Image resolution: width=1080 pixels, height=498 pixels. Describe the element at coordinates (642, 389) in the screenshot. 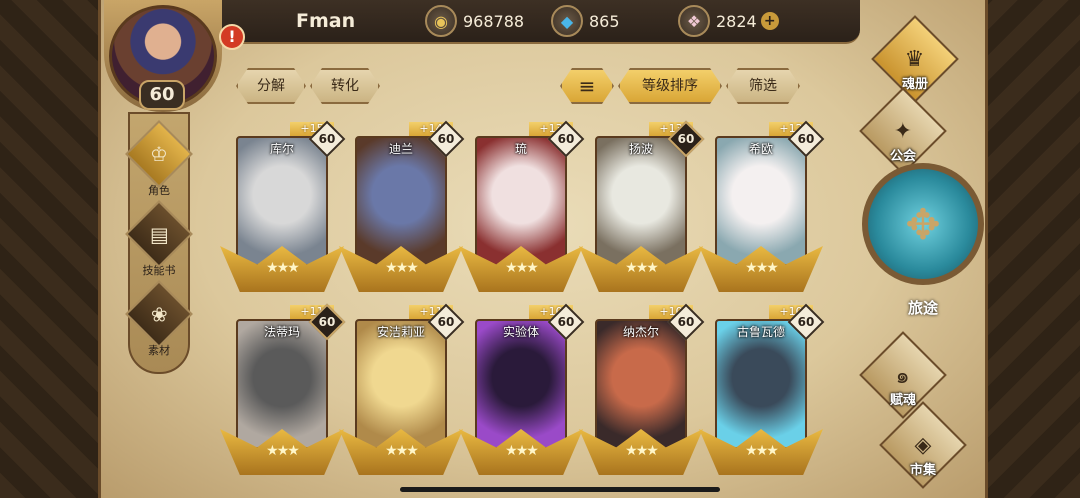

I see `hero-card: 纳杰尔 +10 60 ★★★` at that location.